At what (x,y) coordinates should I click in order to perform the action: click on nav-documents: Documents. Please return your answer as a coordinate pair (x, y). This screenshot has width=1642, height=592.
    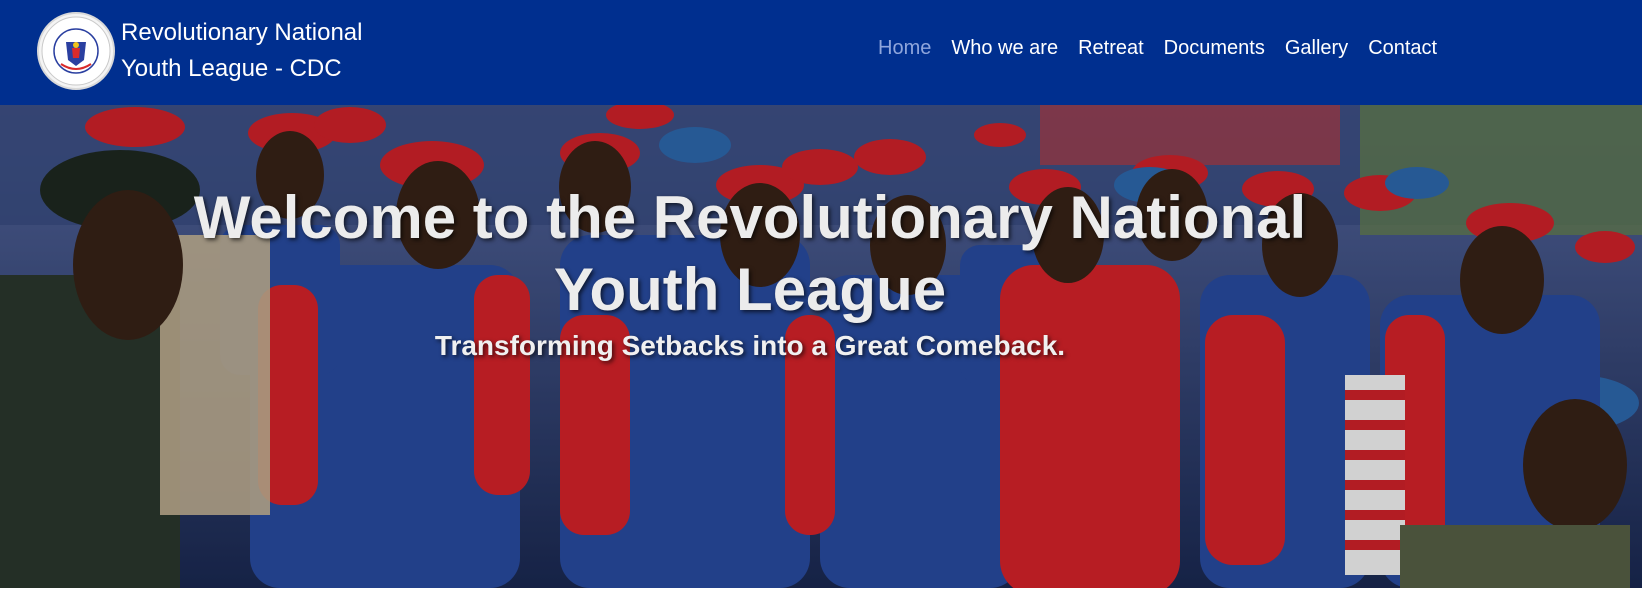
    Looking at the image, I should click on (1214, 48).